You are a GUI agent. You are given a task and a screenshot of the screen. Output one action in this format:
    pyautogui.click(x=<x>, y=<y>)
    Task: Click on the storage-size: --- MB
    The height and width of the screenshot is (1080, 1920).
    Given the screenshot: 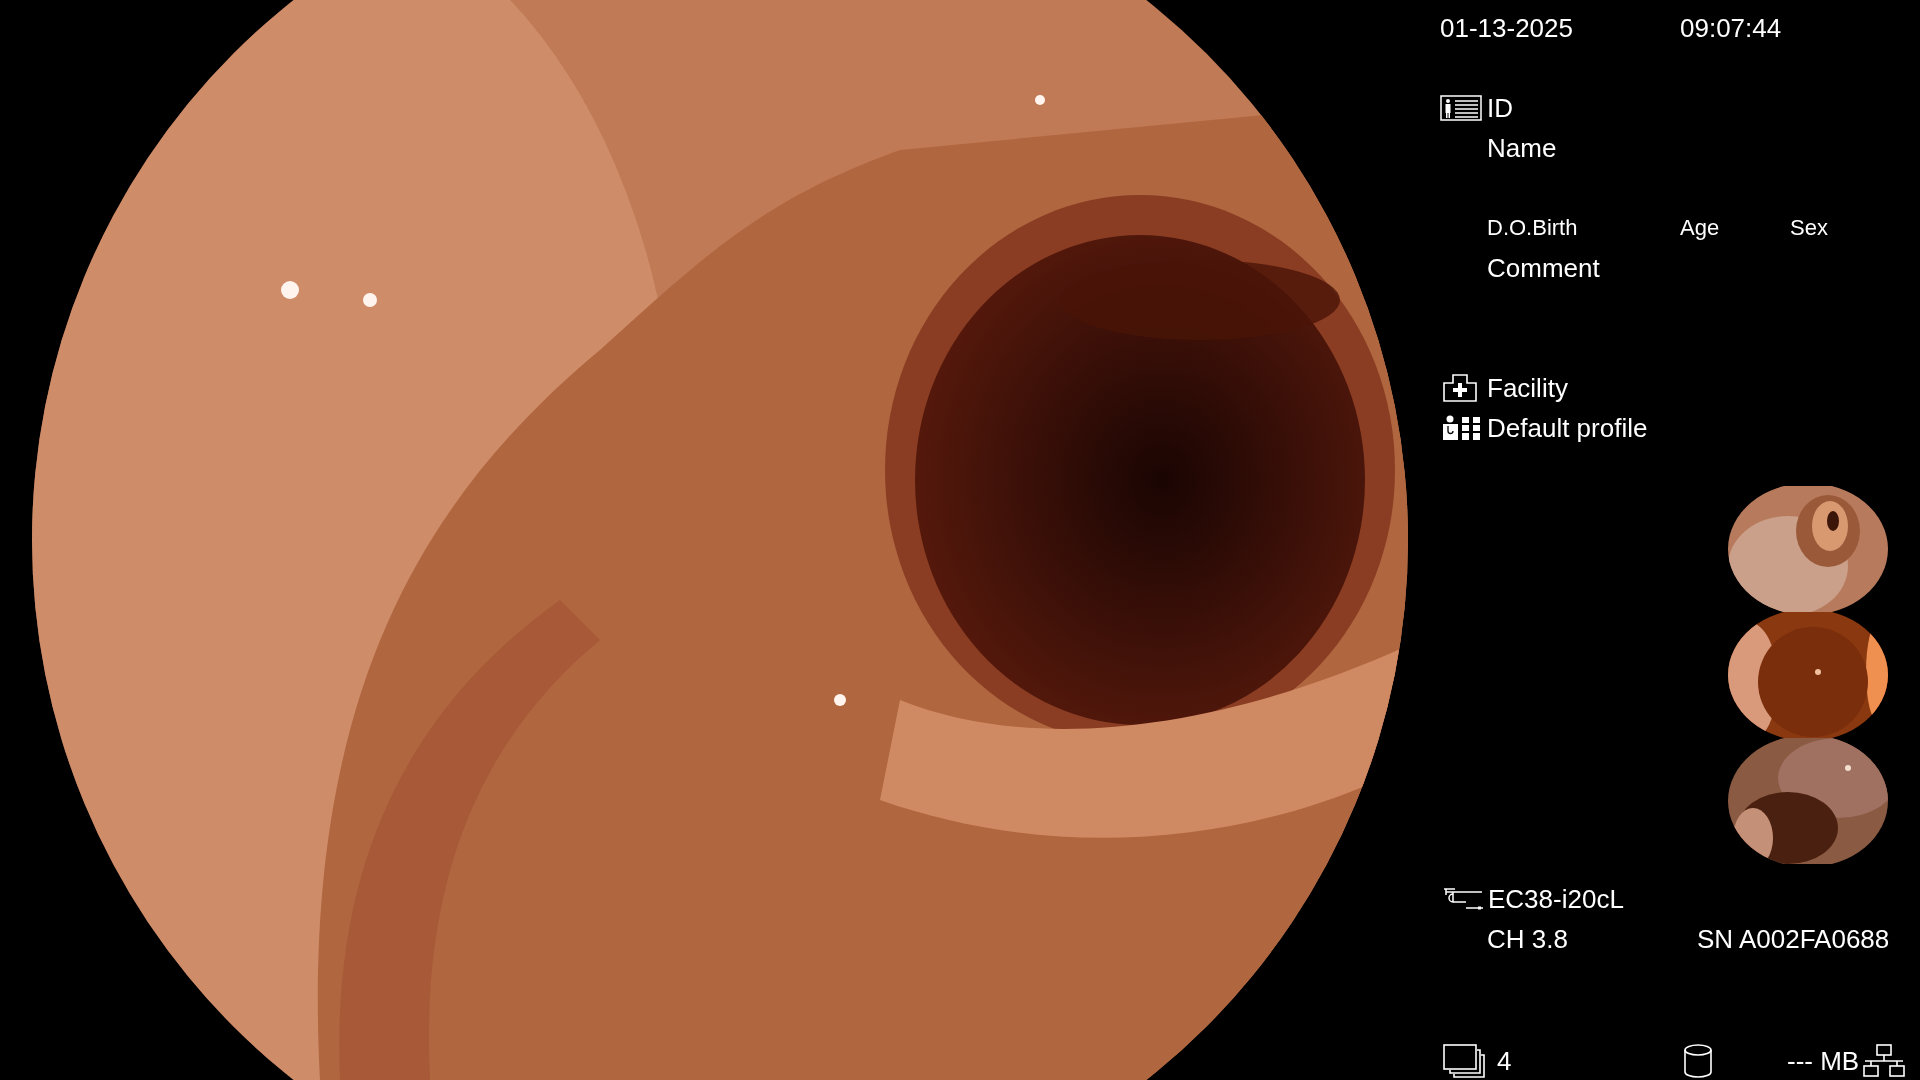 What is the action you would take?
    pyautogui.click(x=1823, y=1061)
    